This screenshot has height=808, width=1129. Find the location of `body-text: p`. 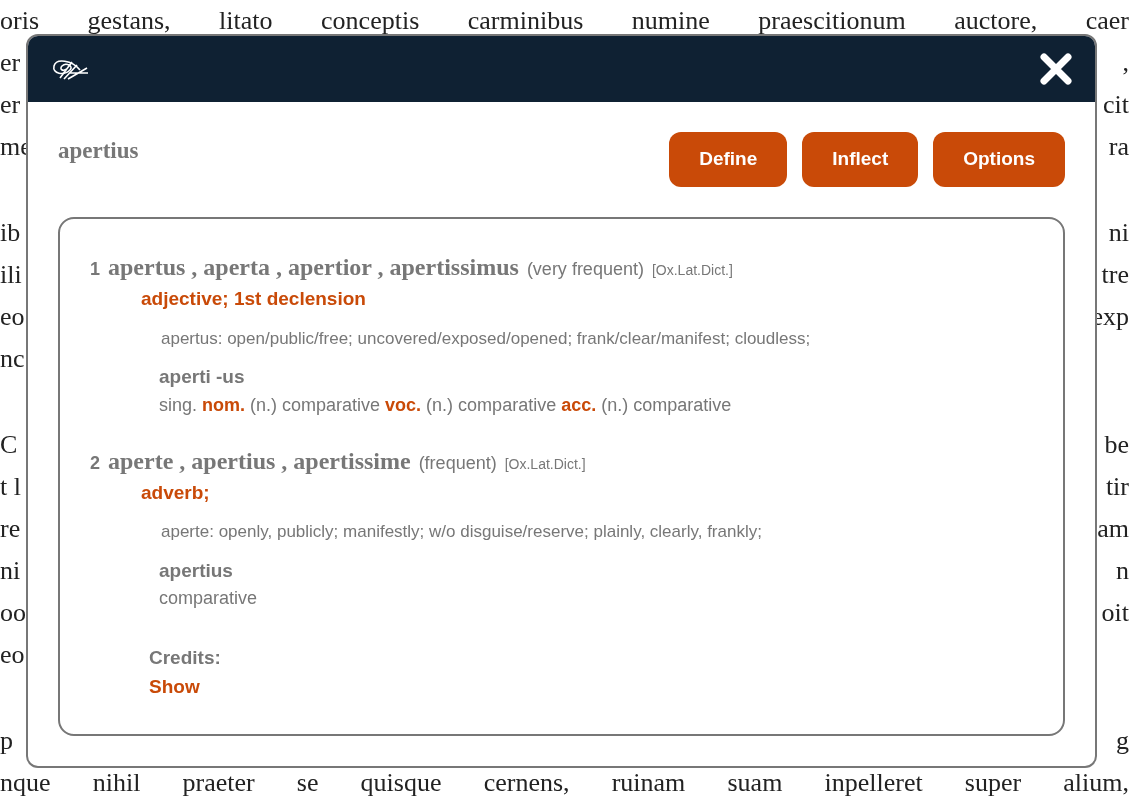

body-text: p is located at coordinates (6, 741).